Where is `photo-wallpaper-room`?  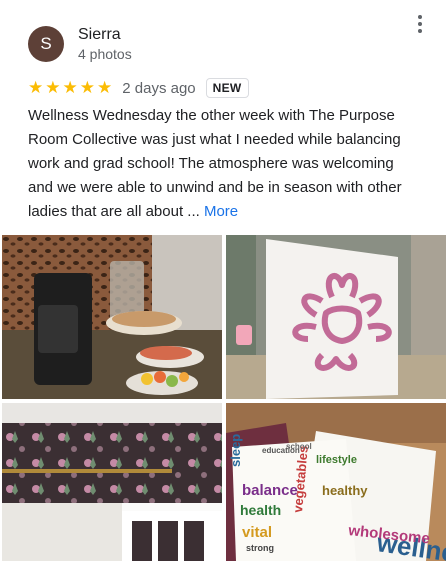 photo-wallpaper-room is located at coordinates (112, 482).